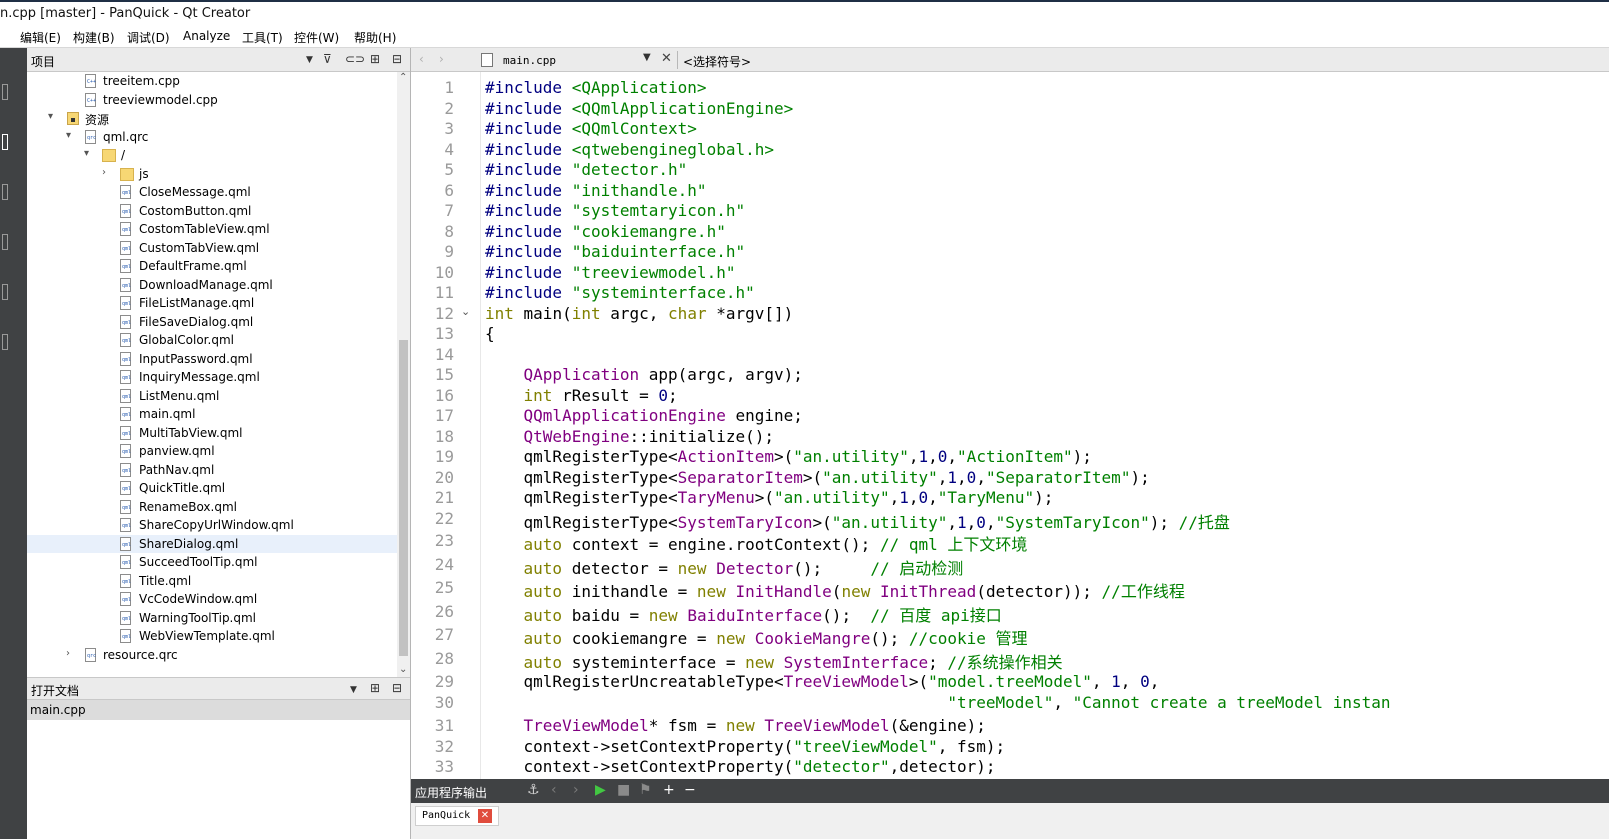  I want to click on code-line: 12 ⌄ int main(int argc, char *argv[]), so click(1010, 312).